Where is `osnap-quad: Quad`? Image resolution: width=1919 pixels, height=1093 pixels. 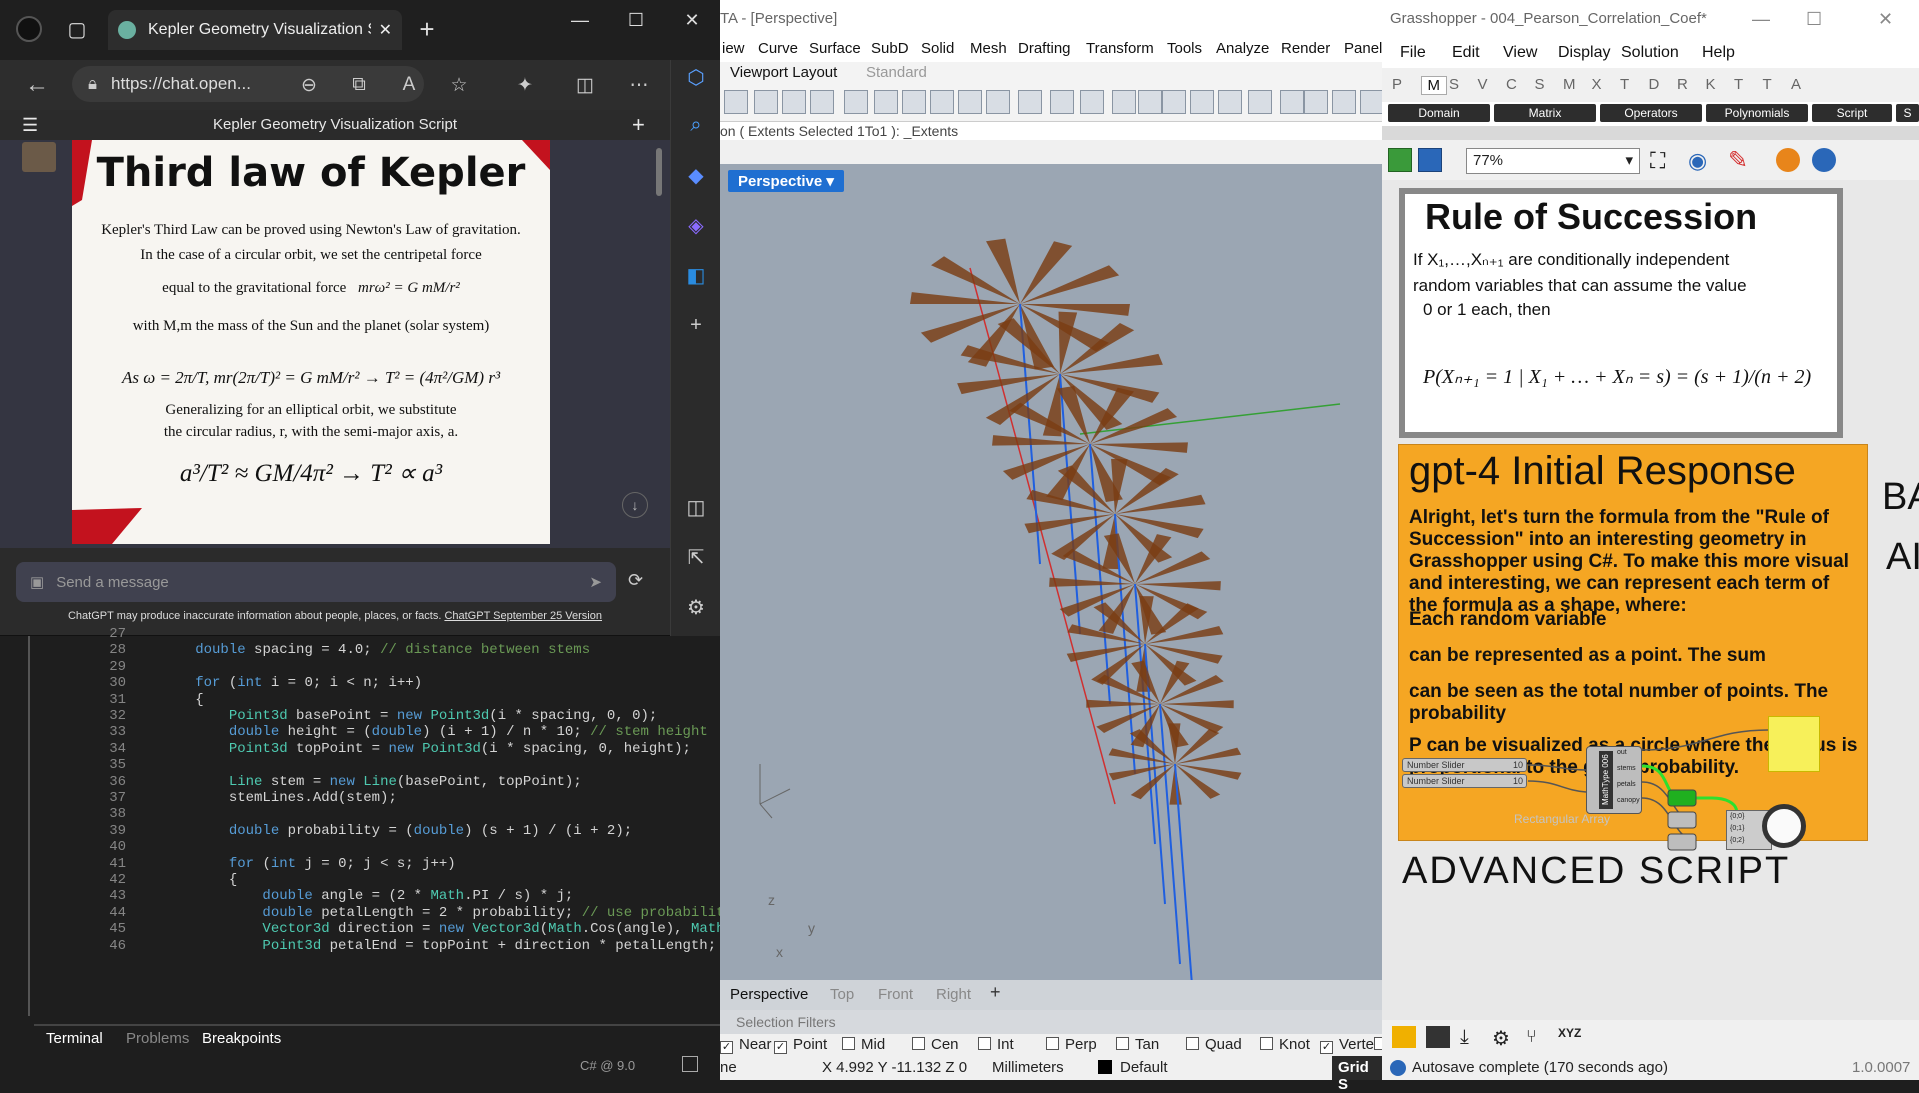
osnap-quad: Quad is located at coordinates (1214, 1044).